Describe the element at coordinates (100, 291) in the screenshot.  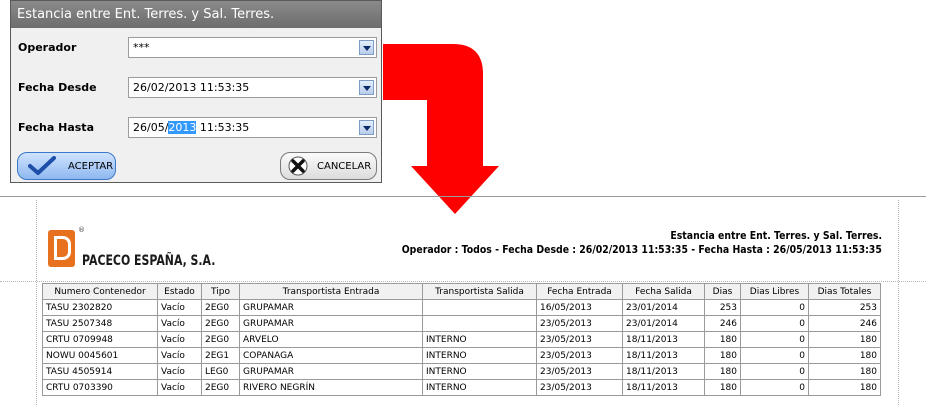
I see `col-header: Numero Contenedor` at that location.